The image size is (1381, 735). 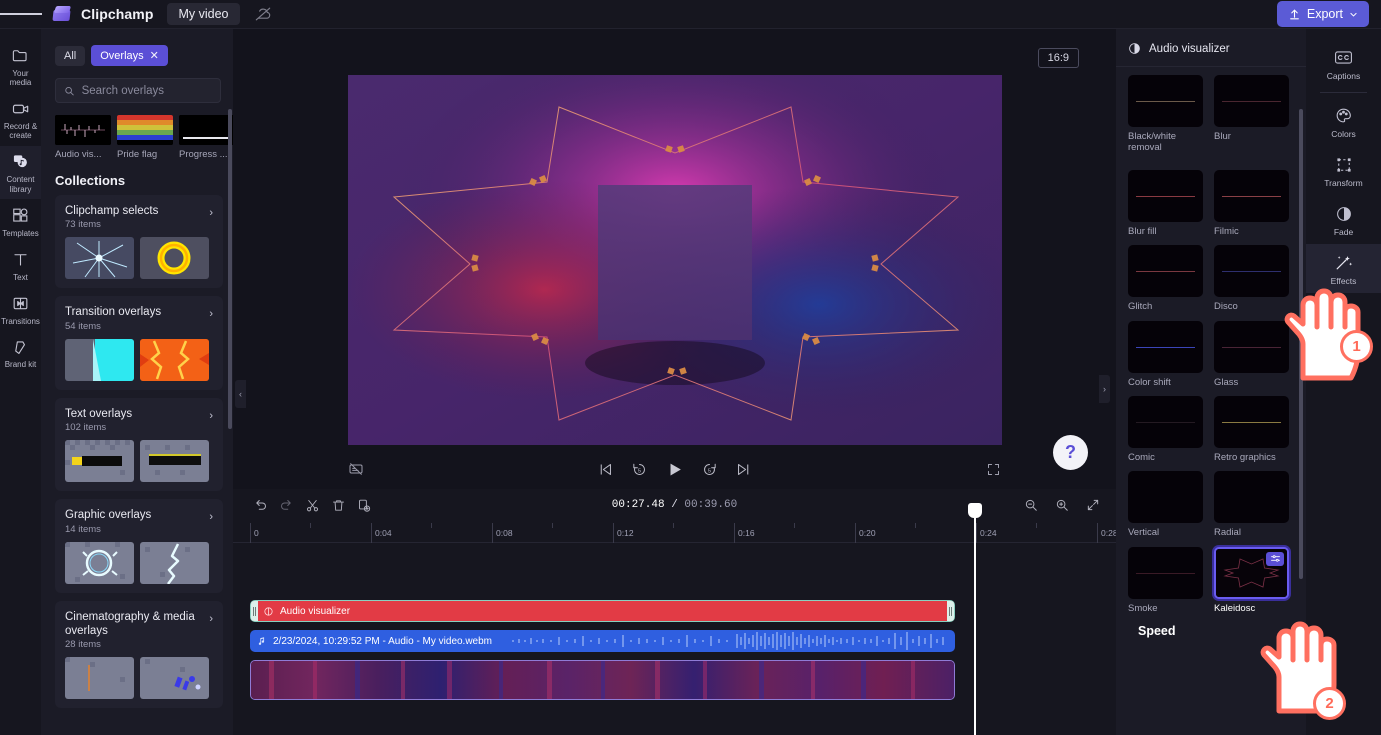 I want to click on effect-tile-glass: Glass, so click(x=1251, y=354).